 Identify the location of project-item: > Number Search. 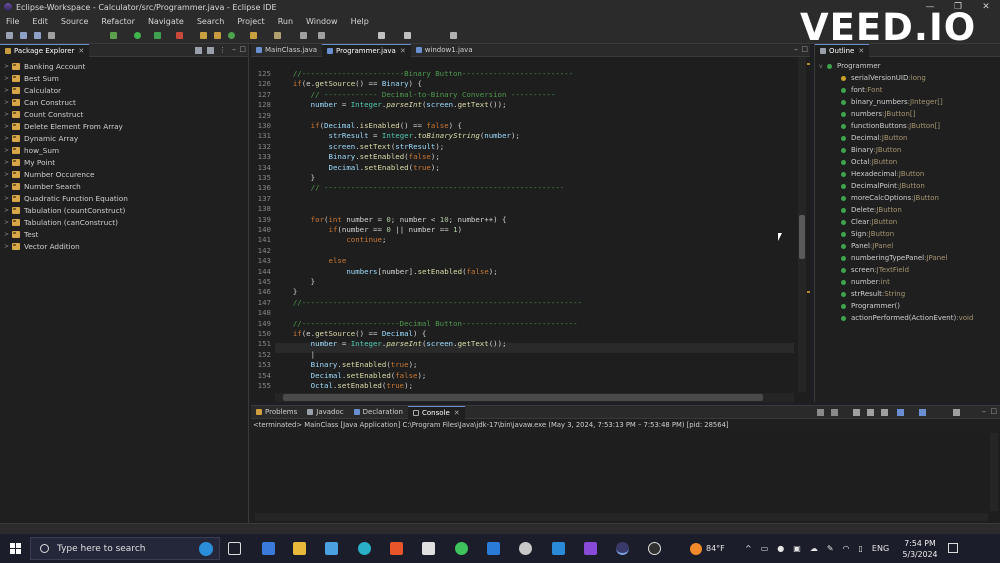
(124, 186).